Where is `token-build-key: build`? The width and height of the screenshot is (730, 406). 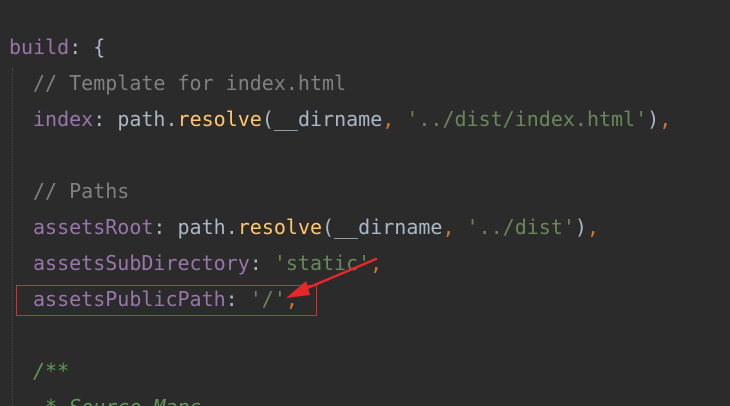
token-build-key: build is located at coordinates (39, 47).